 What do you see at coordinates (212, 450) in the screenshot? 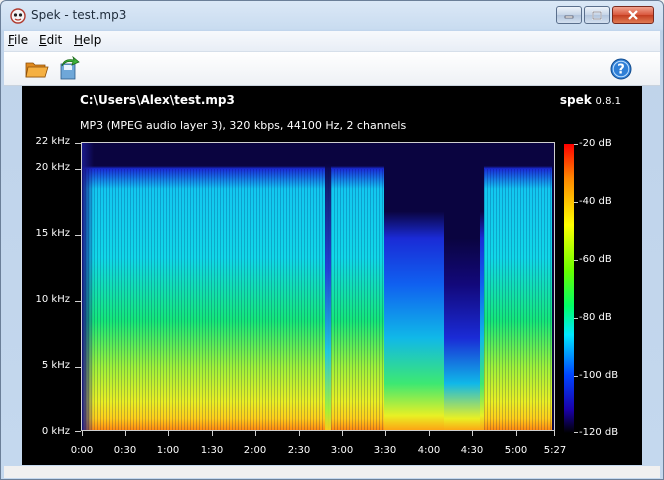
I see `time-label: 1:30` at bounding box center [212, 450].